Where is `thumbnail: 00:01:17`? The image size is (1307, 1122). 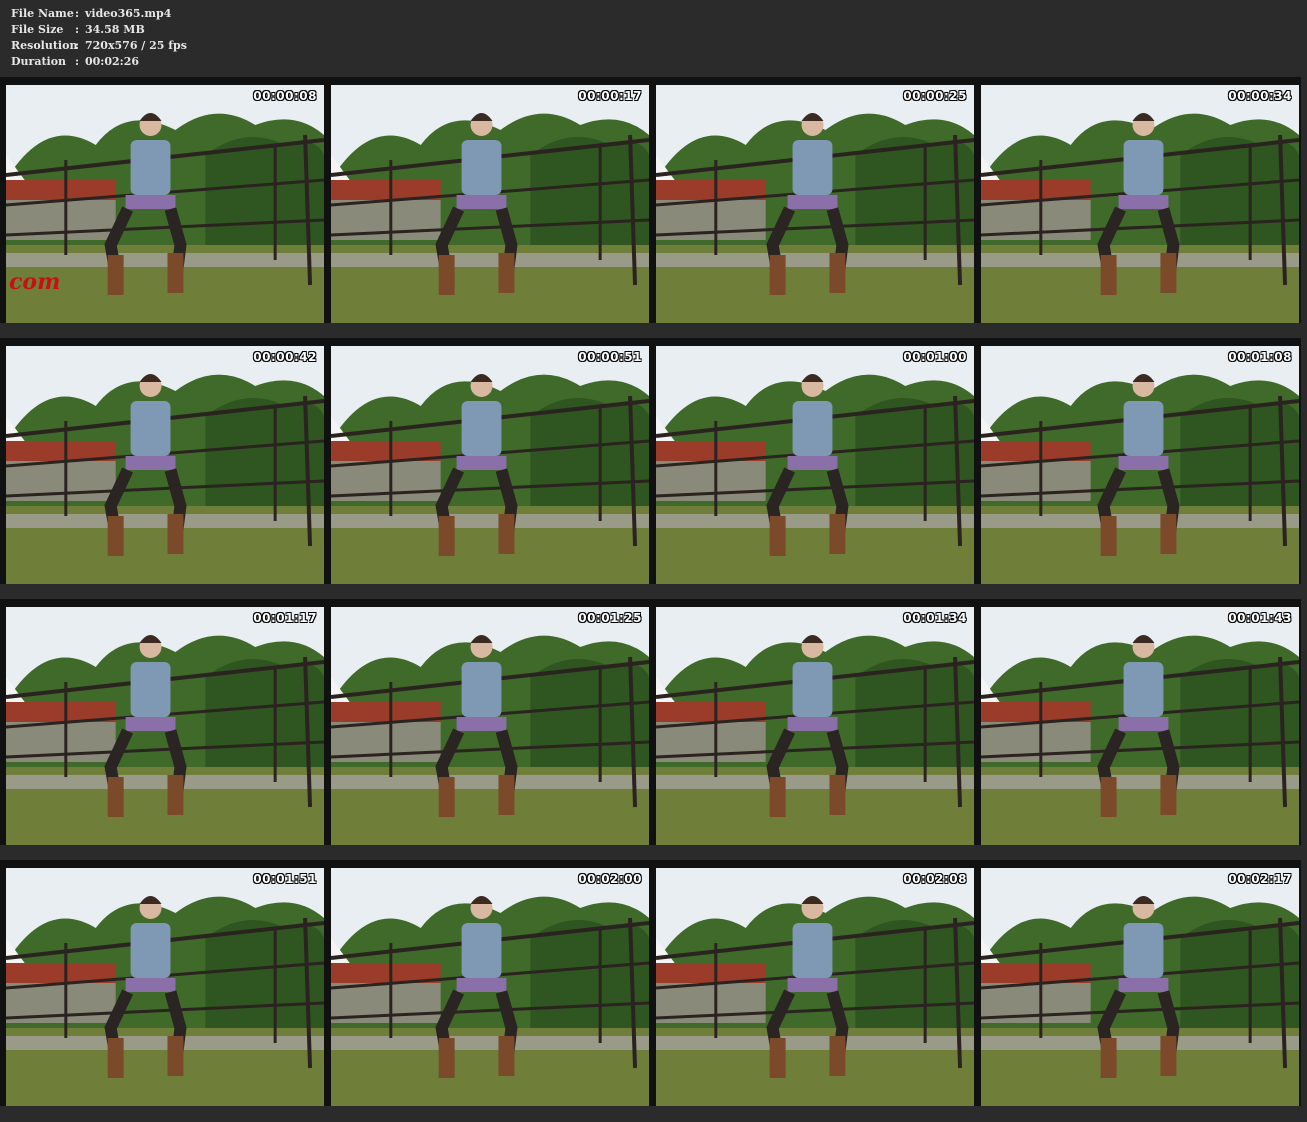 thumbnail: 00:01:17 is located at coordinates (163, 722).